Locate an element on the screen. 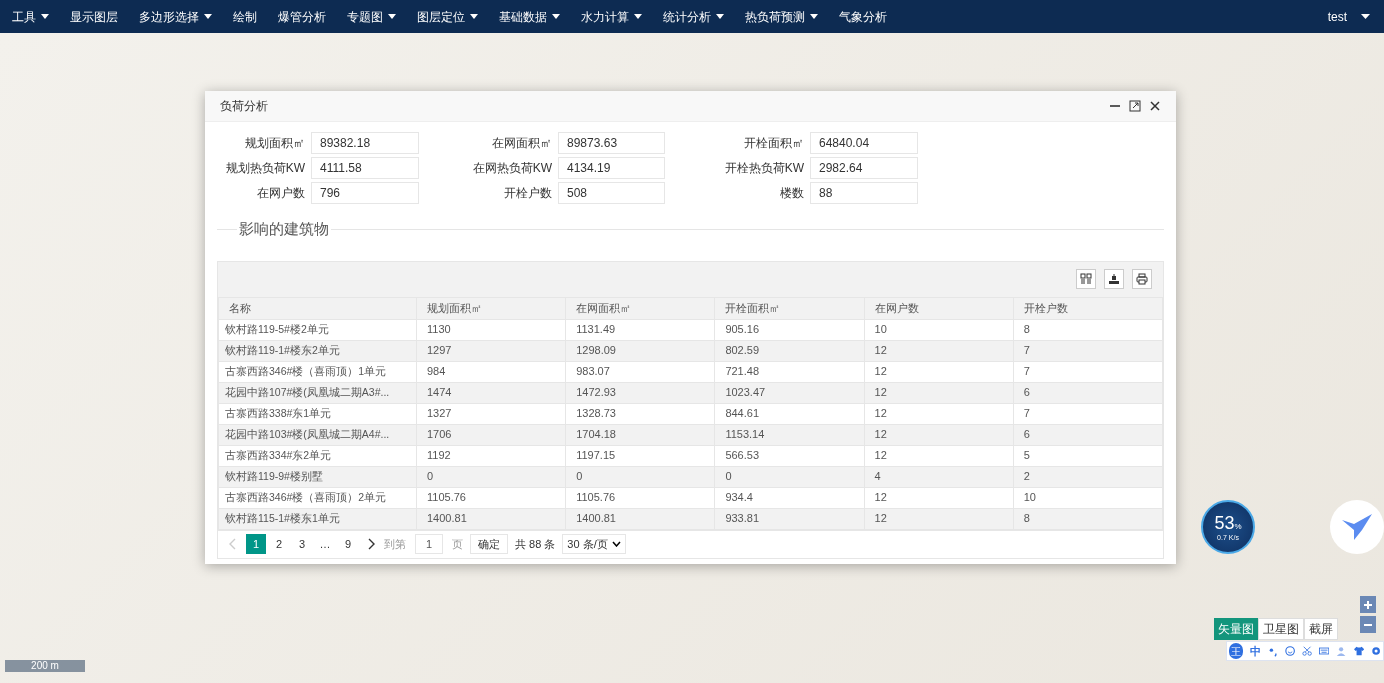 The width and height of the screenshot is (1384, 683). input-field: 64840.04 is located at coordinates (864, 143).